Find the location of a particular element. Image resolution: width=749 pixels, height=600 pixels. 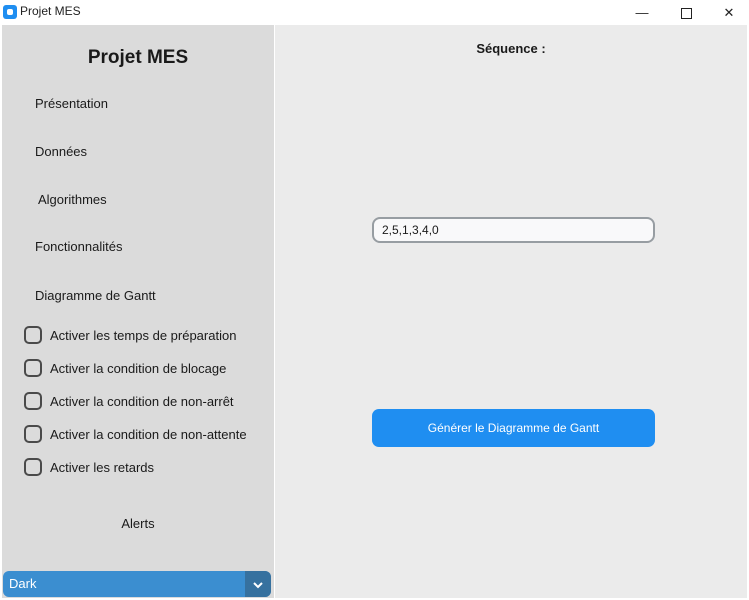

window-title: Projet MES is located at coordinates (50, 11).